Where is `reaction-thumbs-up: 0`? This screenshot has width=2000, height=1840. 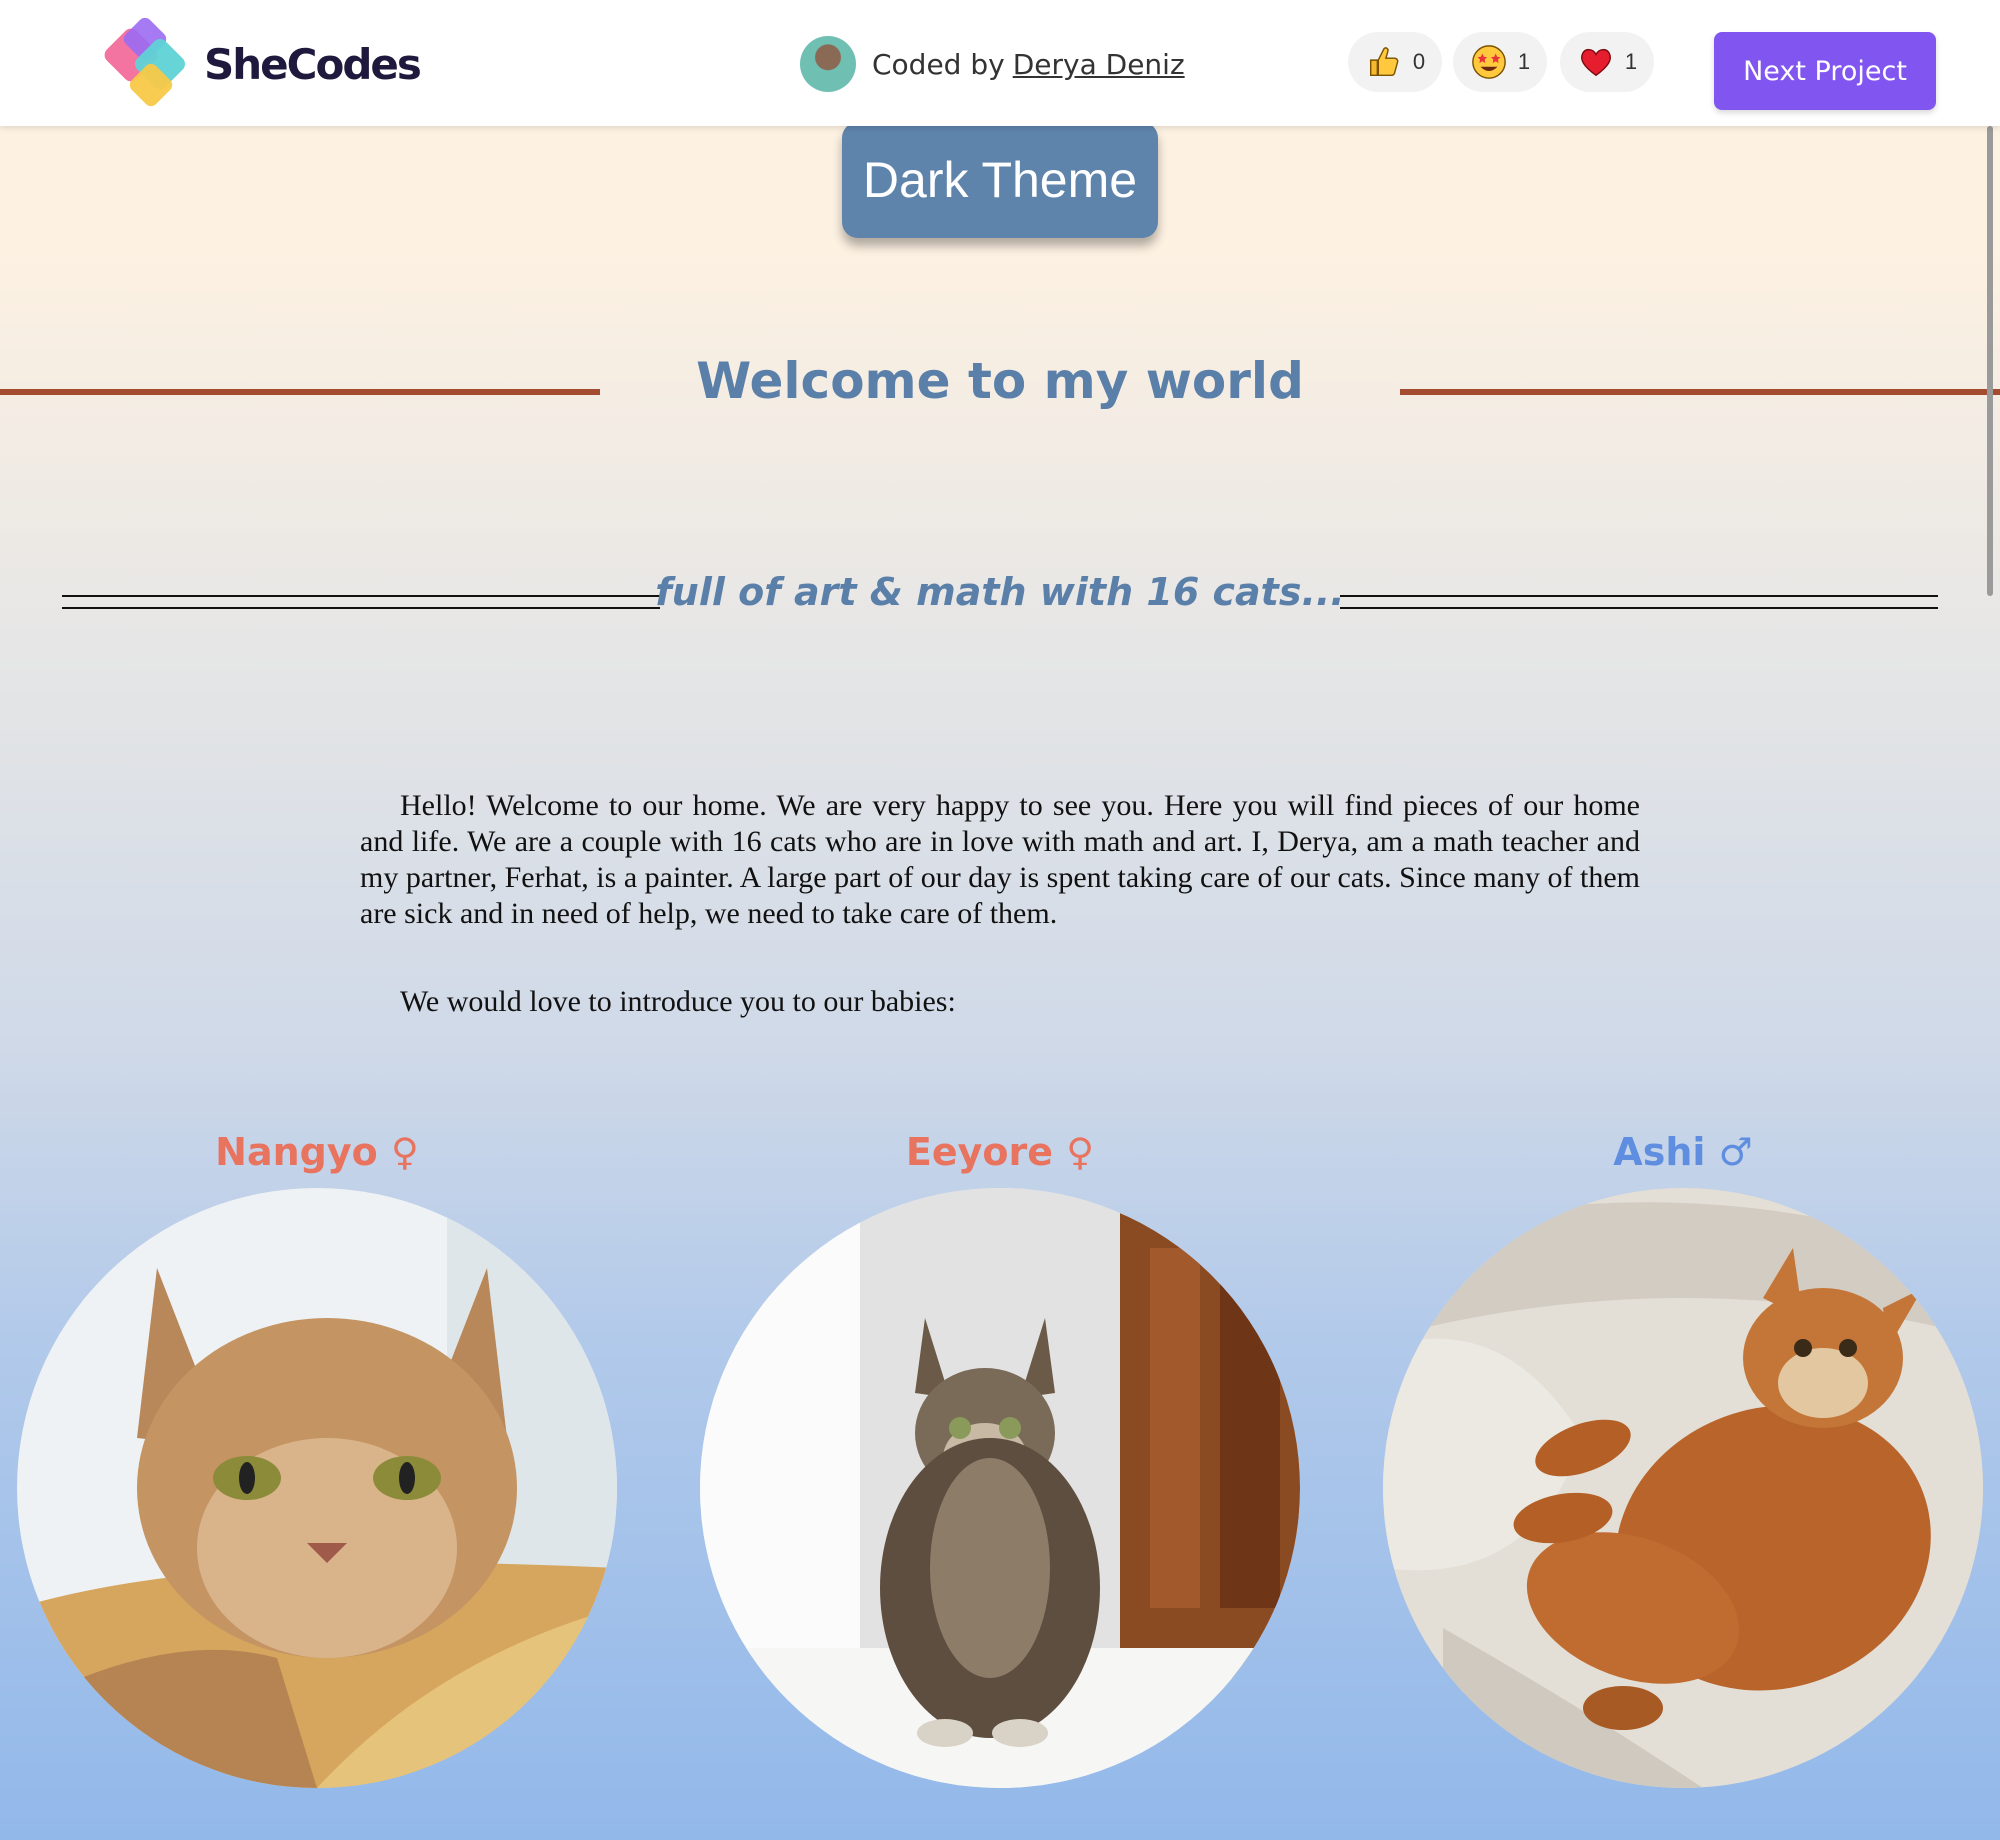 reaction-thumbs-up: 0 is located at coordinates (1395, 62).